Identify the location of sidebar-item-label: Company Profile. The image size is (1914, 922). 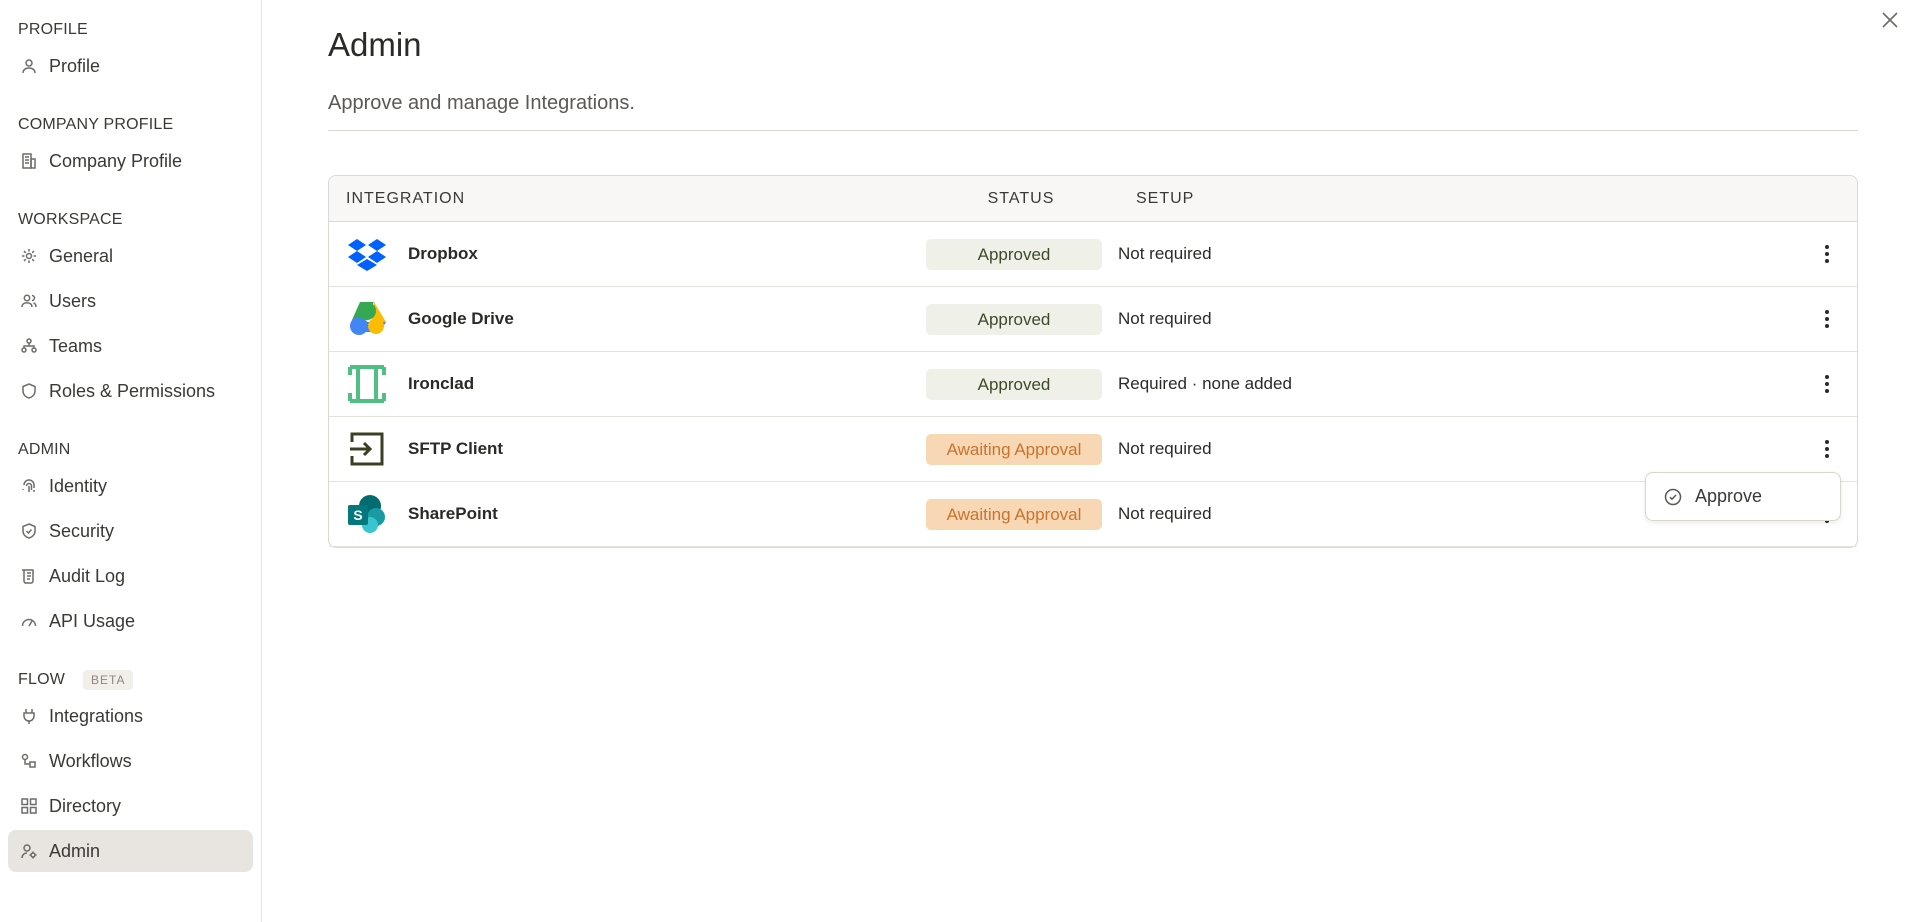
(116, 160).